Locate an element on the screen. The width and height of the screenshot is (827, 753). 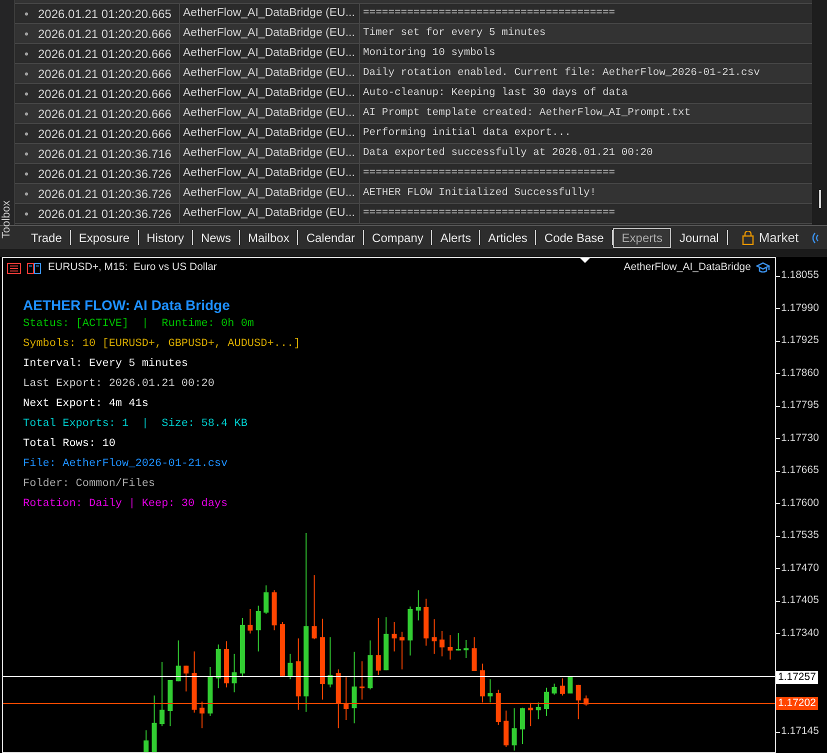
list-icon is located at coordinates (14, 268).